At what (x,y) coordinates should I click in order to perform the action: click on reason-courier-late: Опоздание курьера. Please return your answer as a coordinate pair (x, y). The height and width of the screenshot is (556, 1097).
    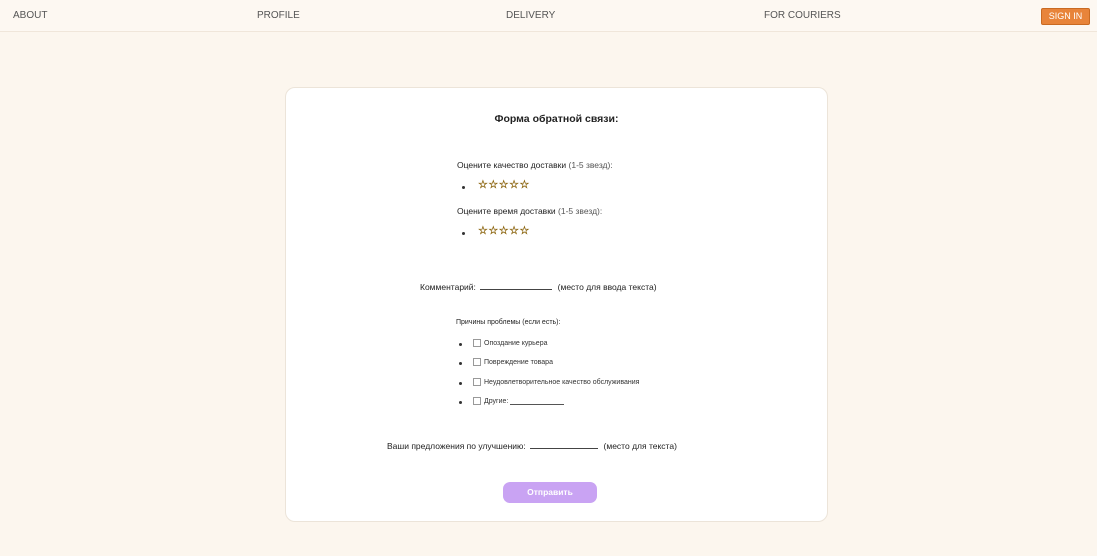
    Looking at the image, I should click on (510, 343).